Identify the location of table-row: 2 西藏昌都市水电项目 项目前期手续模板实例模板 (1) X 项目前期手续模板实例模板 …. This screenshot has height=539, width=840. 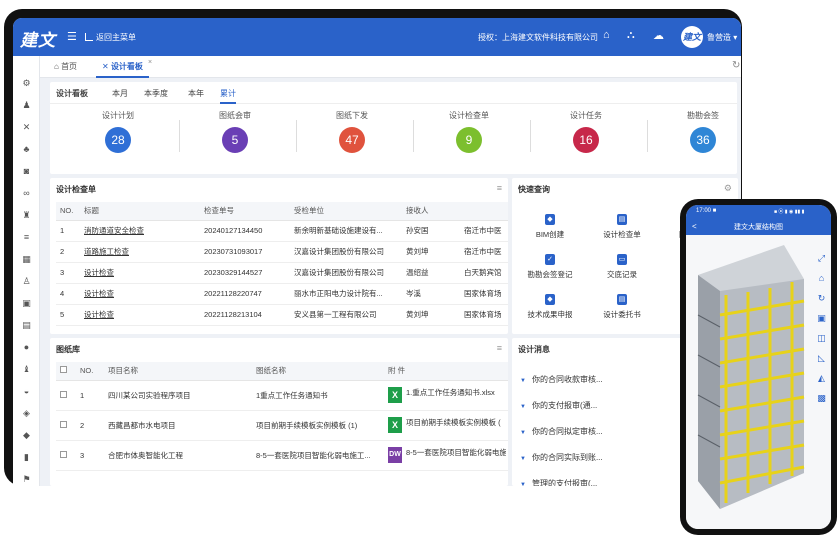
(282, 425).